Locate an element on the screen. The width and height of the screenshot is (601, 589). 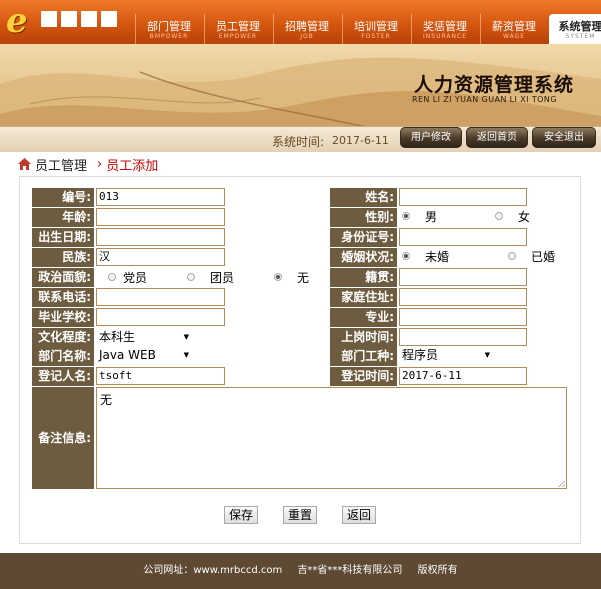
nav-employee: 员工管理 EMPOWER is located at coordinates (237, 29).